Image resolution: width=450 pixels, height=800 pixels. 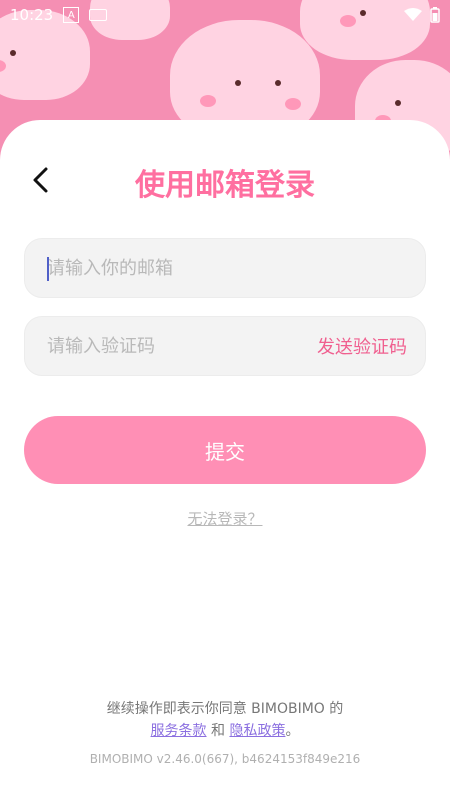 What do you see at coordinates (225, 720) in the screenshot?
I see `terms-notice: 继续操作即表示你同意 BIMOBIMO 的 服务条款 和 隐私政策。` at bounding box center [225, 720].